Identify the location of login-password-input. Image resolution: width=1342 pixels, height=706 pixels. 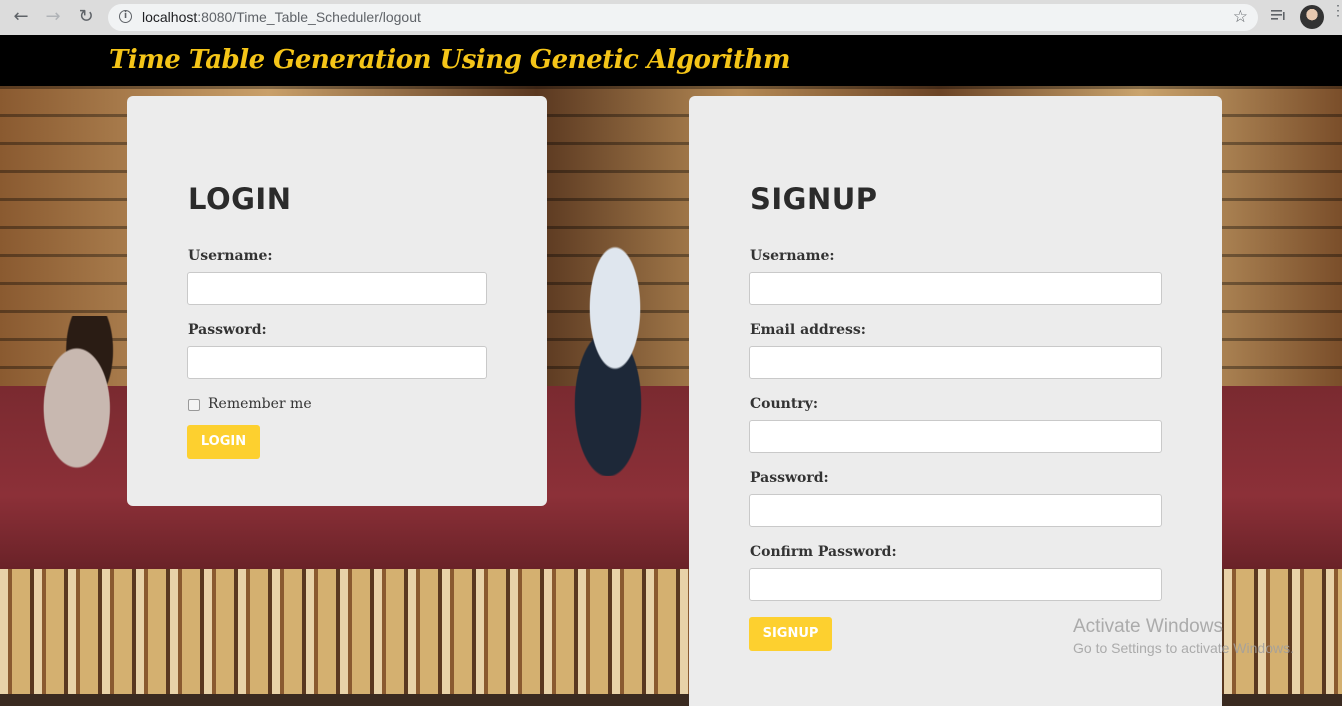
(337, 362).